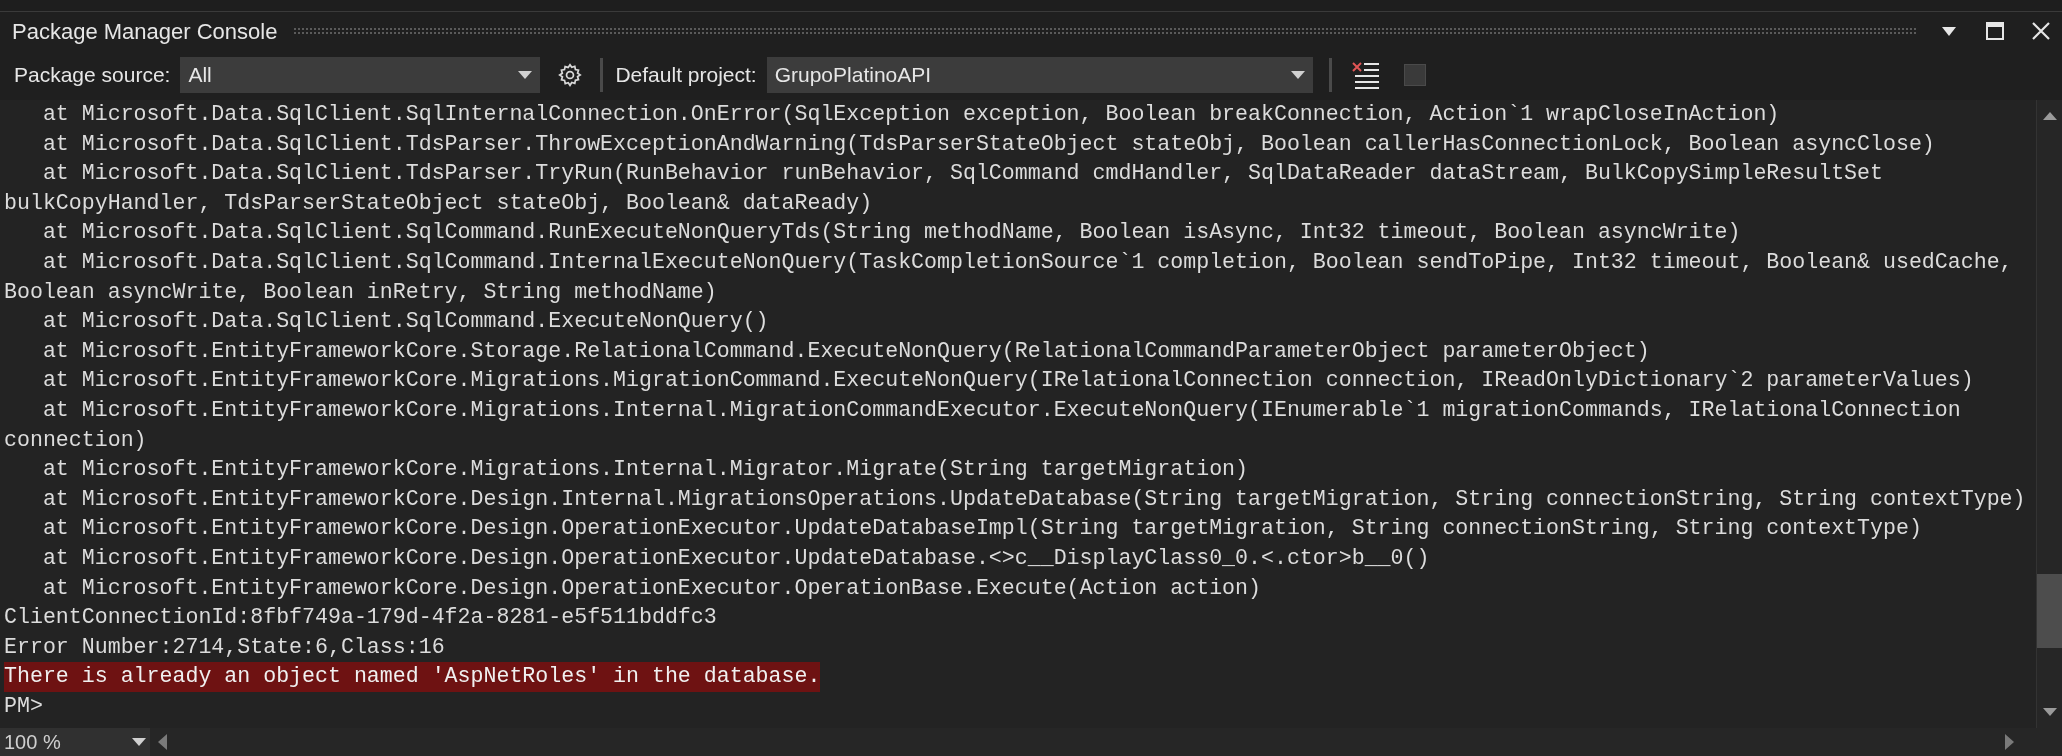 This screenshot has height=756, width=2062. What do you see at coordinates (225, 647) in the screenshot?
I see `console-line: Error Number:2714,State:6,Class:16` at bounding box center [225, 647].